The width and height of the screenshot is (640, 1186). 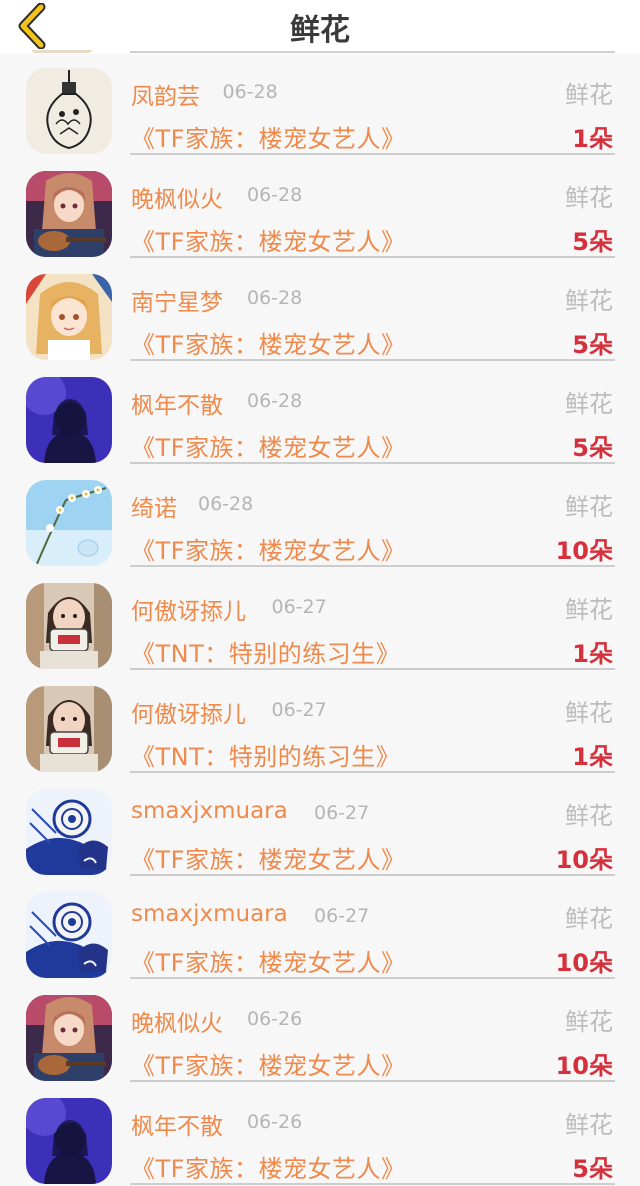 I want to click on gift-record-row: 枫年不散 06-28 鲜花 《TF家族：楼宠女艺人》 5朵, so click(x=320, y=413).